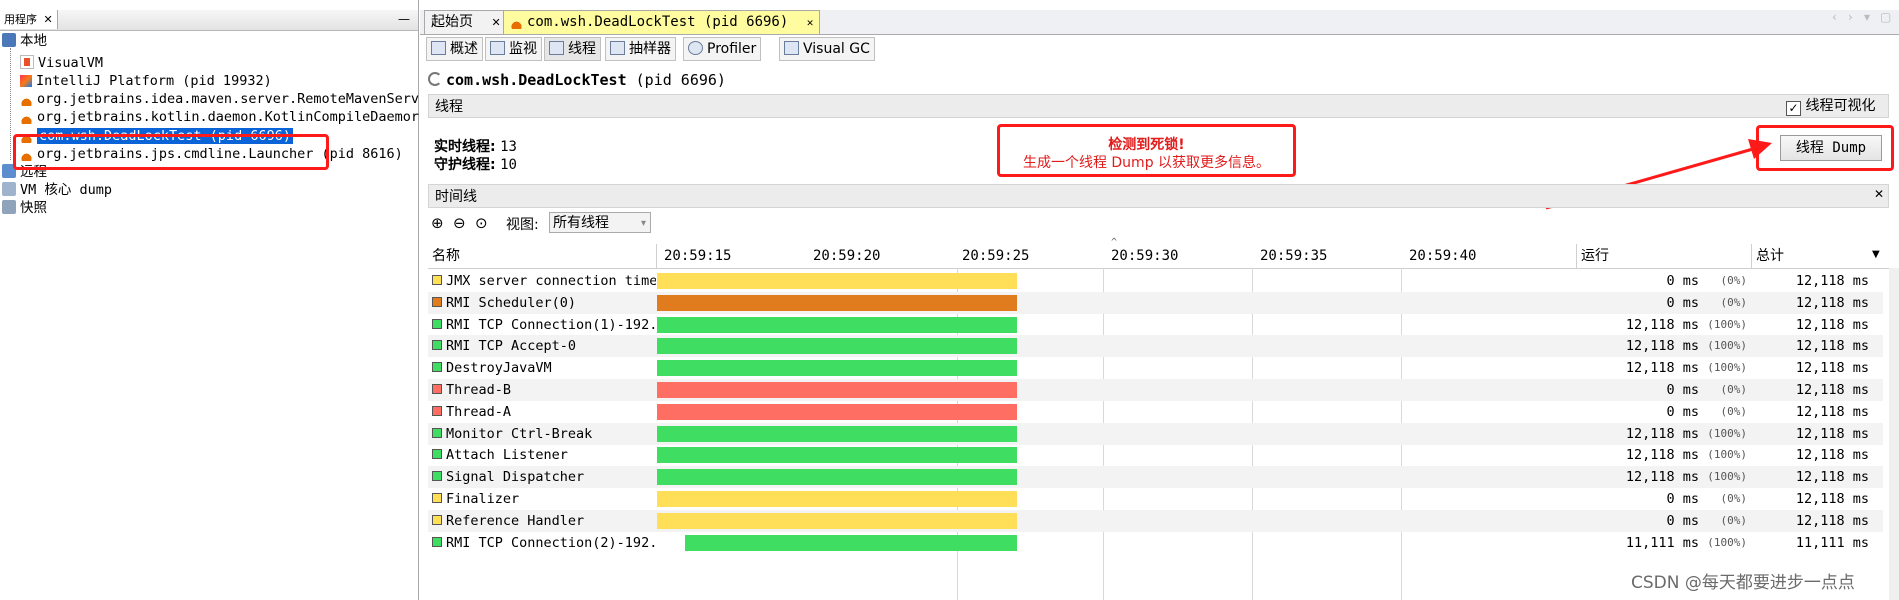 The height and width of the screenshot is (600, 1899). Describe the element at coordinates (1595, 256) in the screenshot. I see `col-header-run-label: 运行` at that location.